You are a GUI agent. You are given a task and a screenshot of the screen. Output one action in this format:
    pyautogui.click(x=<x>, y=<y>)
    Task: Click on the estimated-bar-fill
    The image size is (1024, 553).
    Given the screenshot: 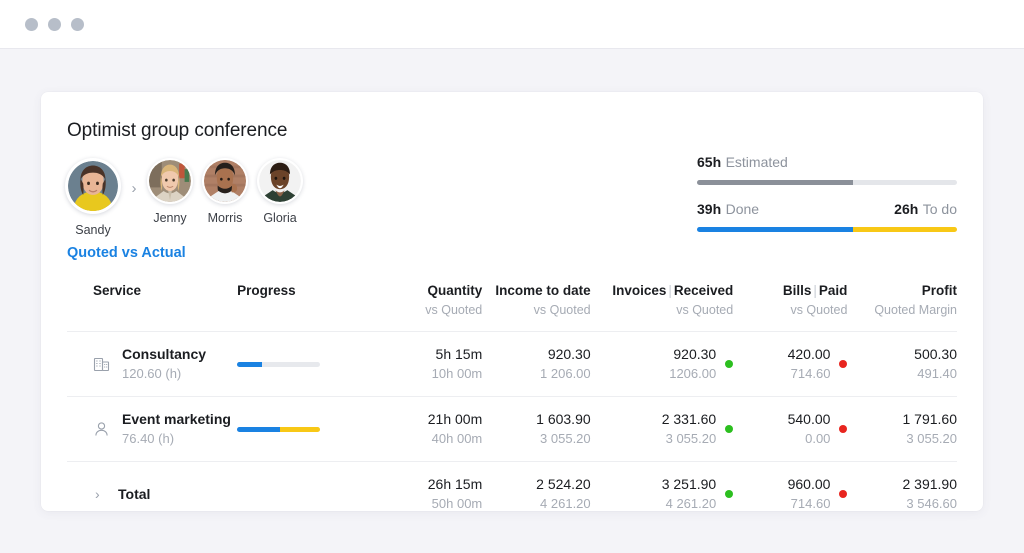 What is the action you would take?
    pyautogui.click(x=775, y=182)
    